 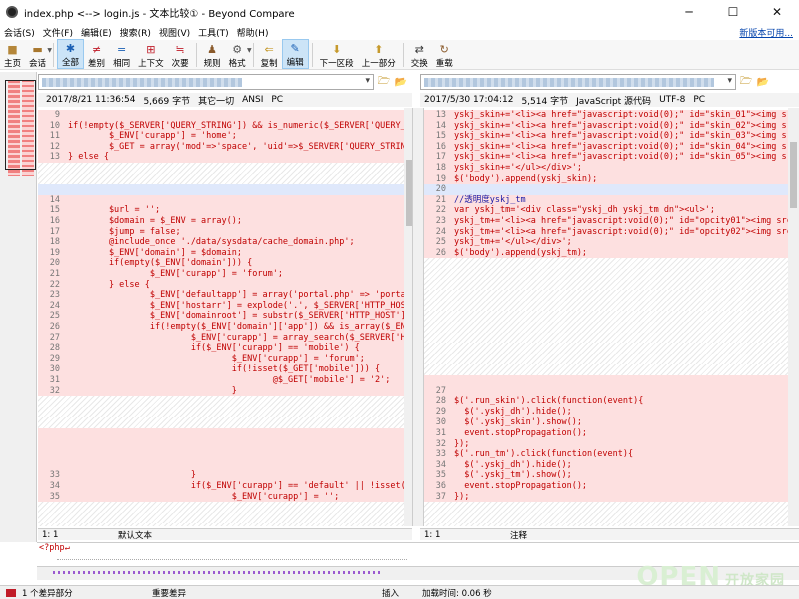 What do you see at coordinates (221, 348) in the screenshot?
I see `code-line: 28 if($_ENV['curapp'] == 'mobile') {` at bounding box center [221, 348].